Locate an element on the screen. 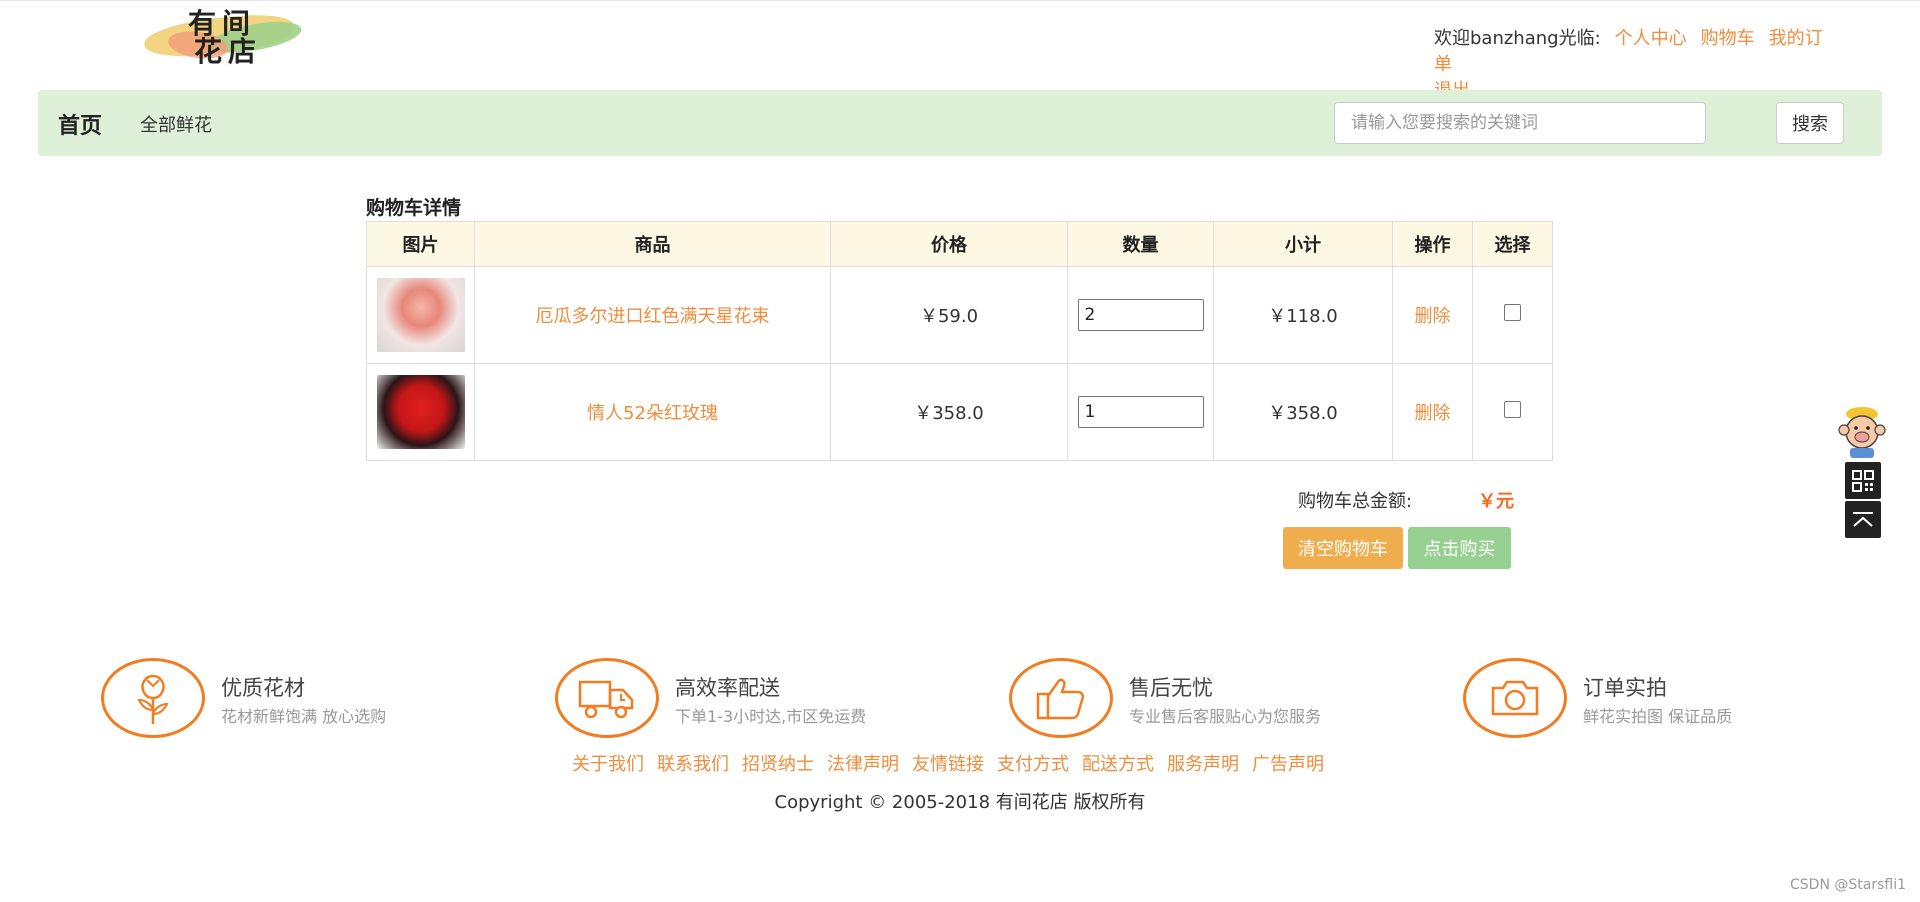 The image size is (1920, 902). col-header-subtotal: 小计 is located at coordinates (1303, 244).